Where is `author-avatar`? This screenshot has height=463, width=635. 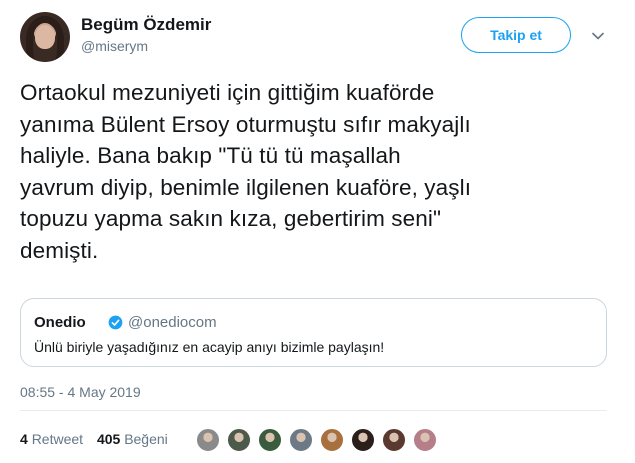
author-avatar is located at coordinates (45, 37).